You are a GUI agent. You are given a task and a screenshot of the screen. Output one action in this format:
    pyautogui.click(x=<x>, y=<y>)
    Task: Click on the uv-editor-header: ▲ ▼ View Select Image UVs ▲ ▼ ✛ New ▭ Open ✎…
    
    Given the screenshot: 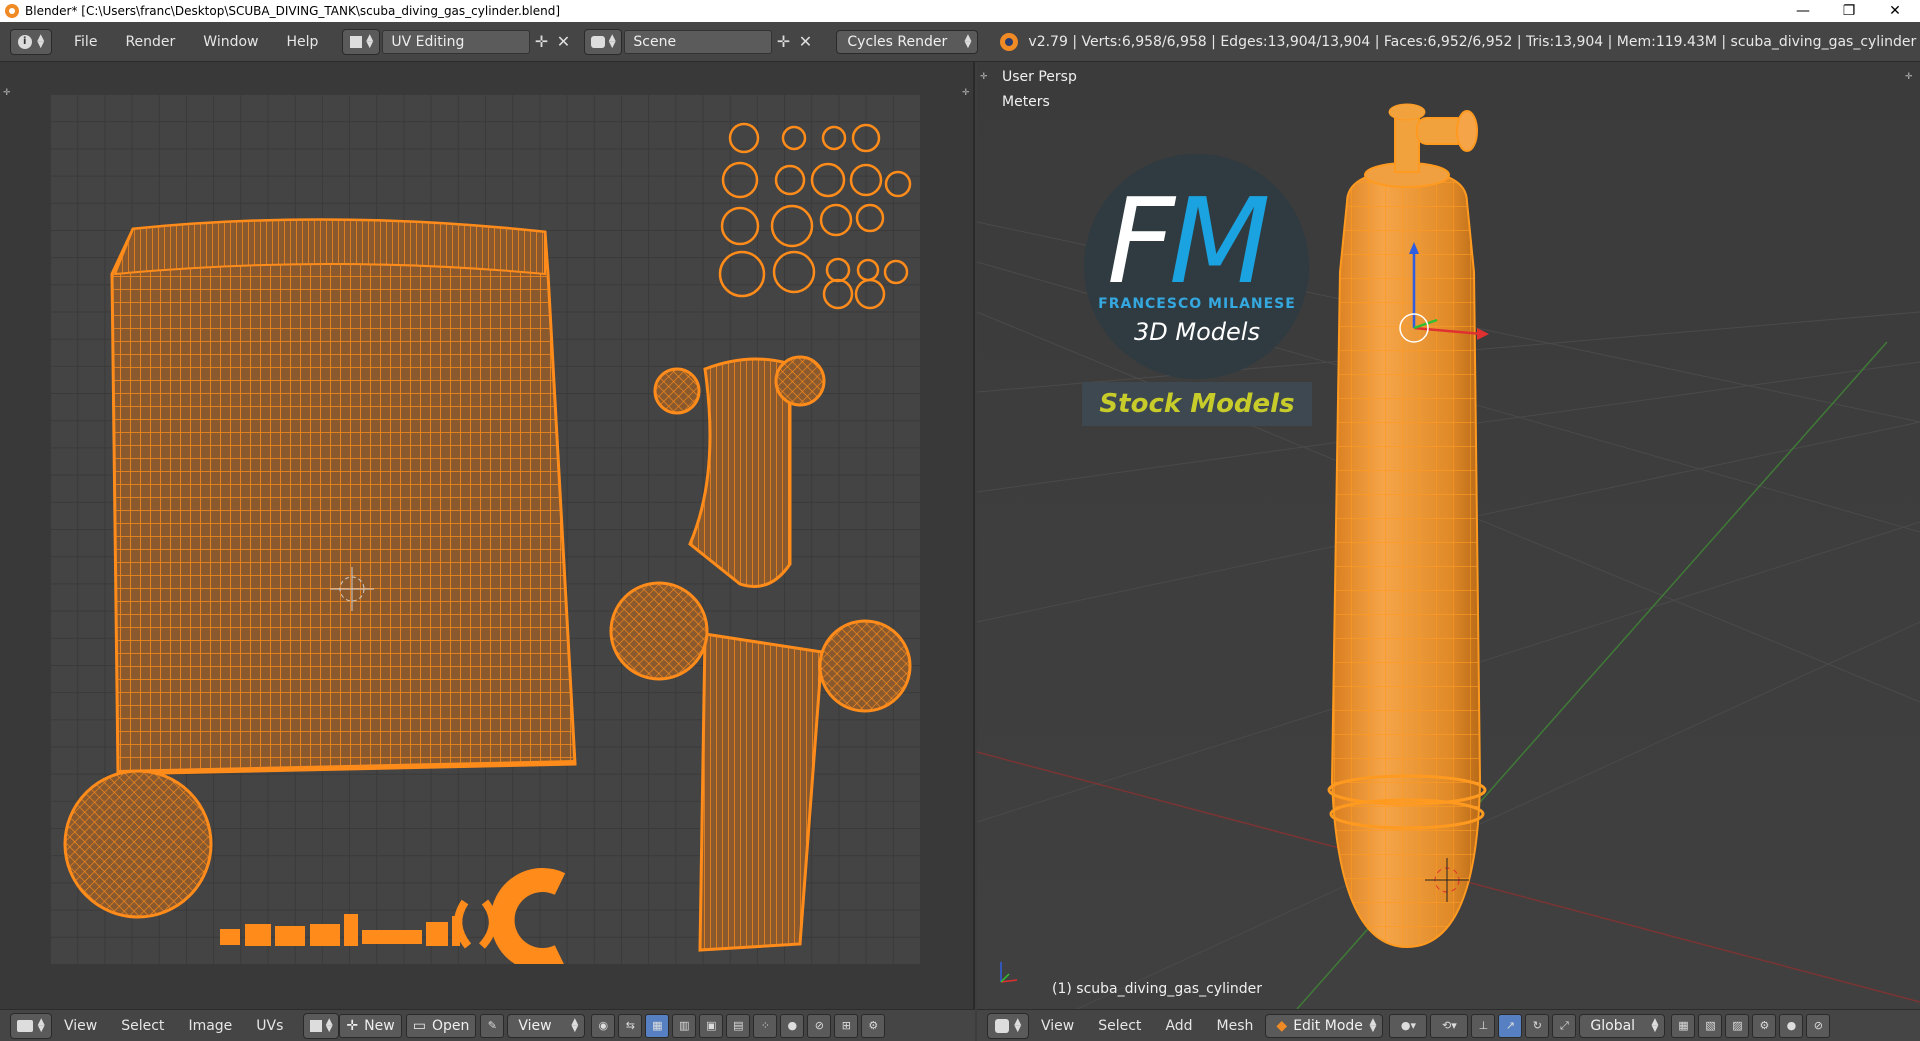 What is the action you would take?
    pyautogui.click(x=487, y=1025)
    